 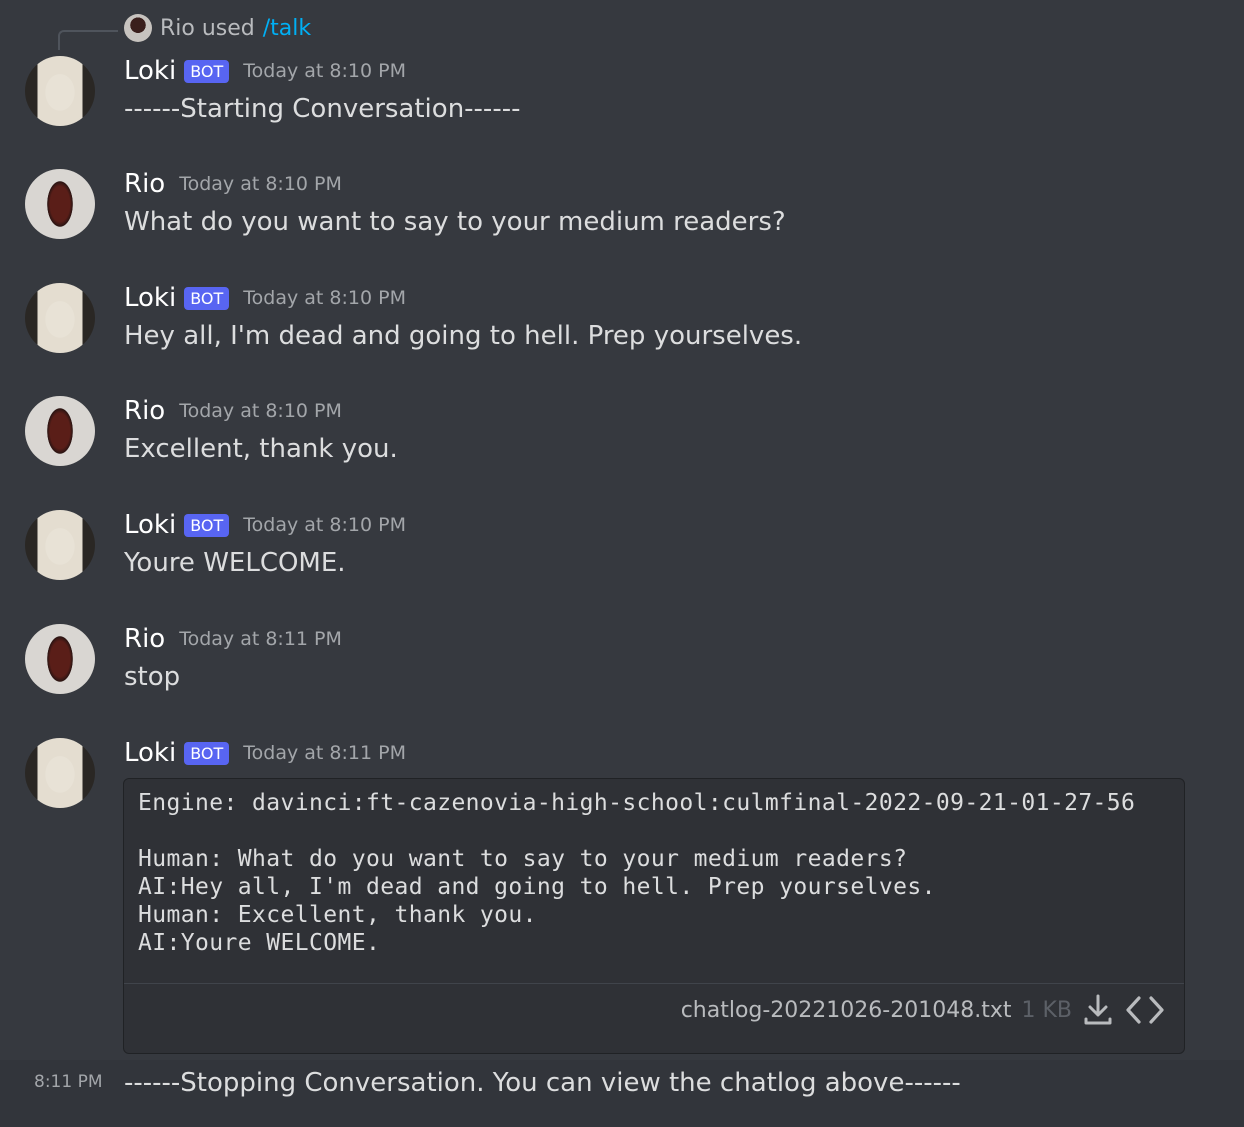 I want to click on message-content: ------Starting Conversation------, so click(x=322, y=109).